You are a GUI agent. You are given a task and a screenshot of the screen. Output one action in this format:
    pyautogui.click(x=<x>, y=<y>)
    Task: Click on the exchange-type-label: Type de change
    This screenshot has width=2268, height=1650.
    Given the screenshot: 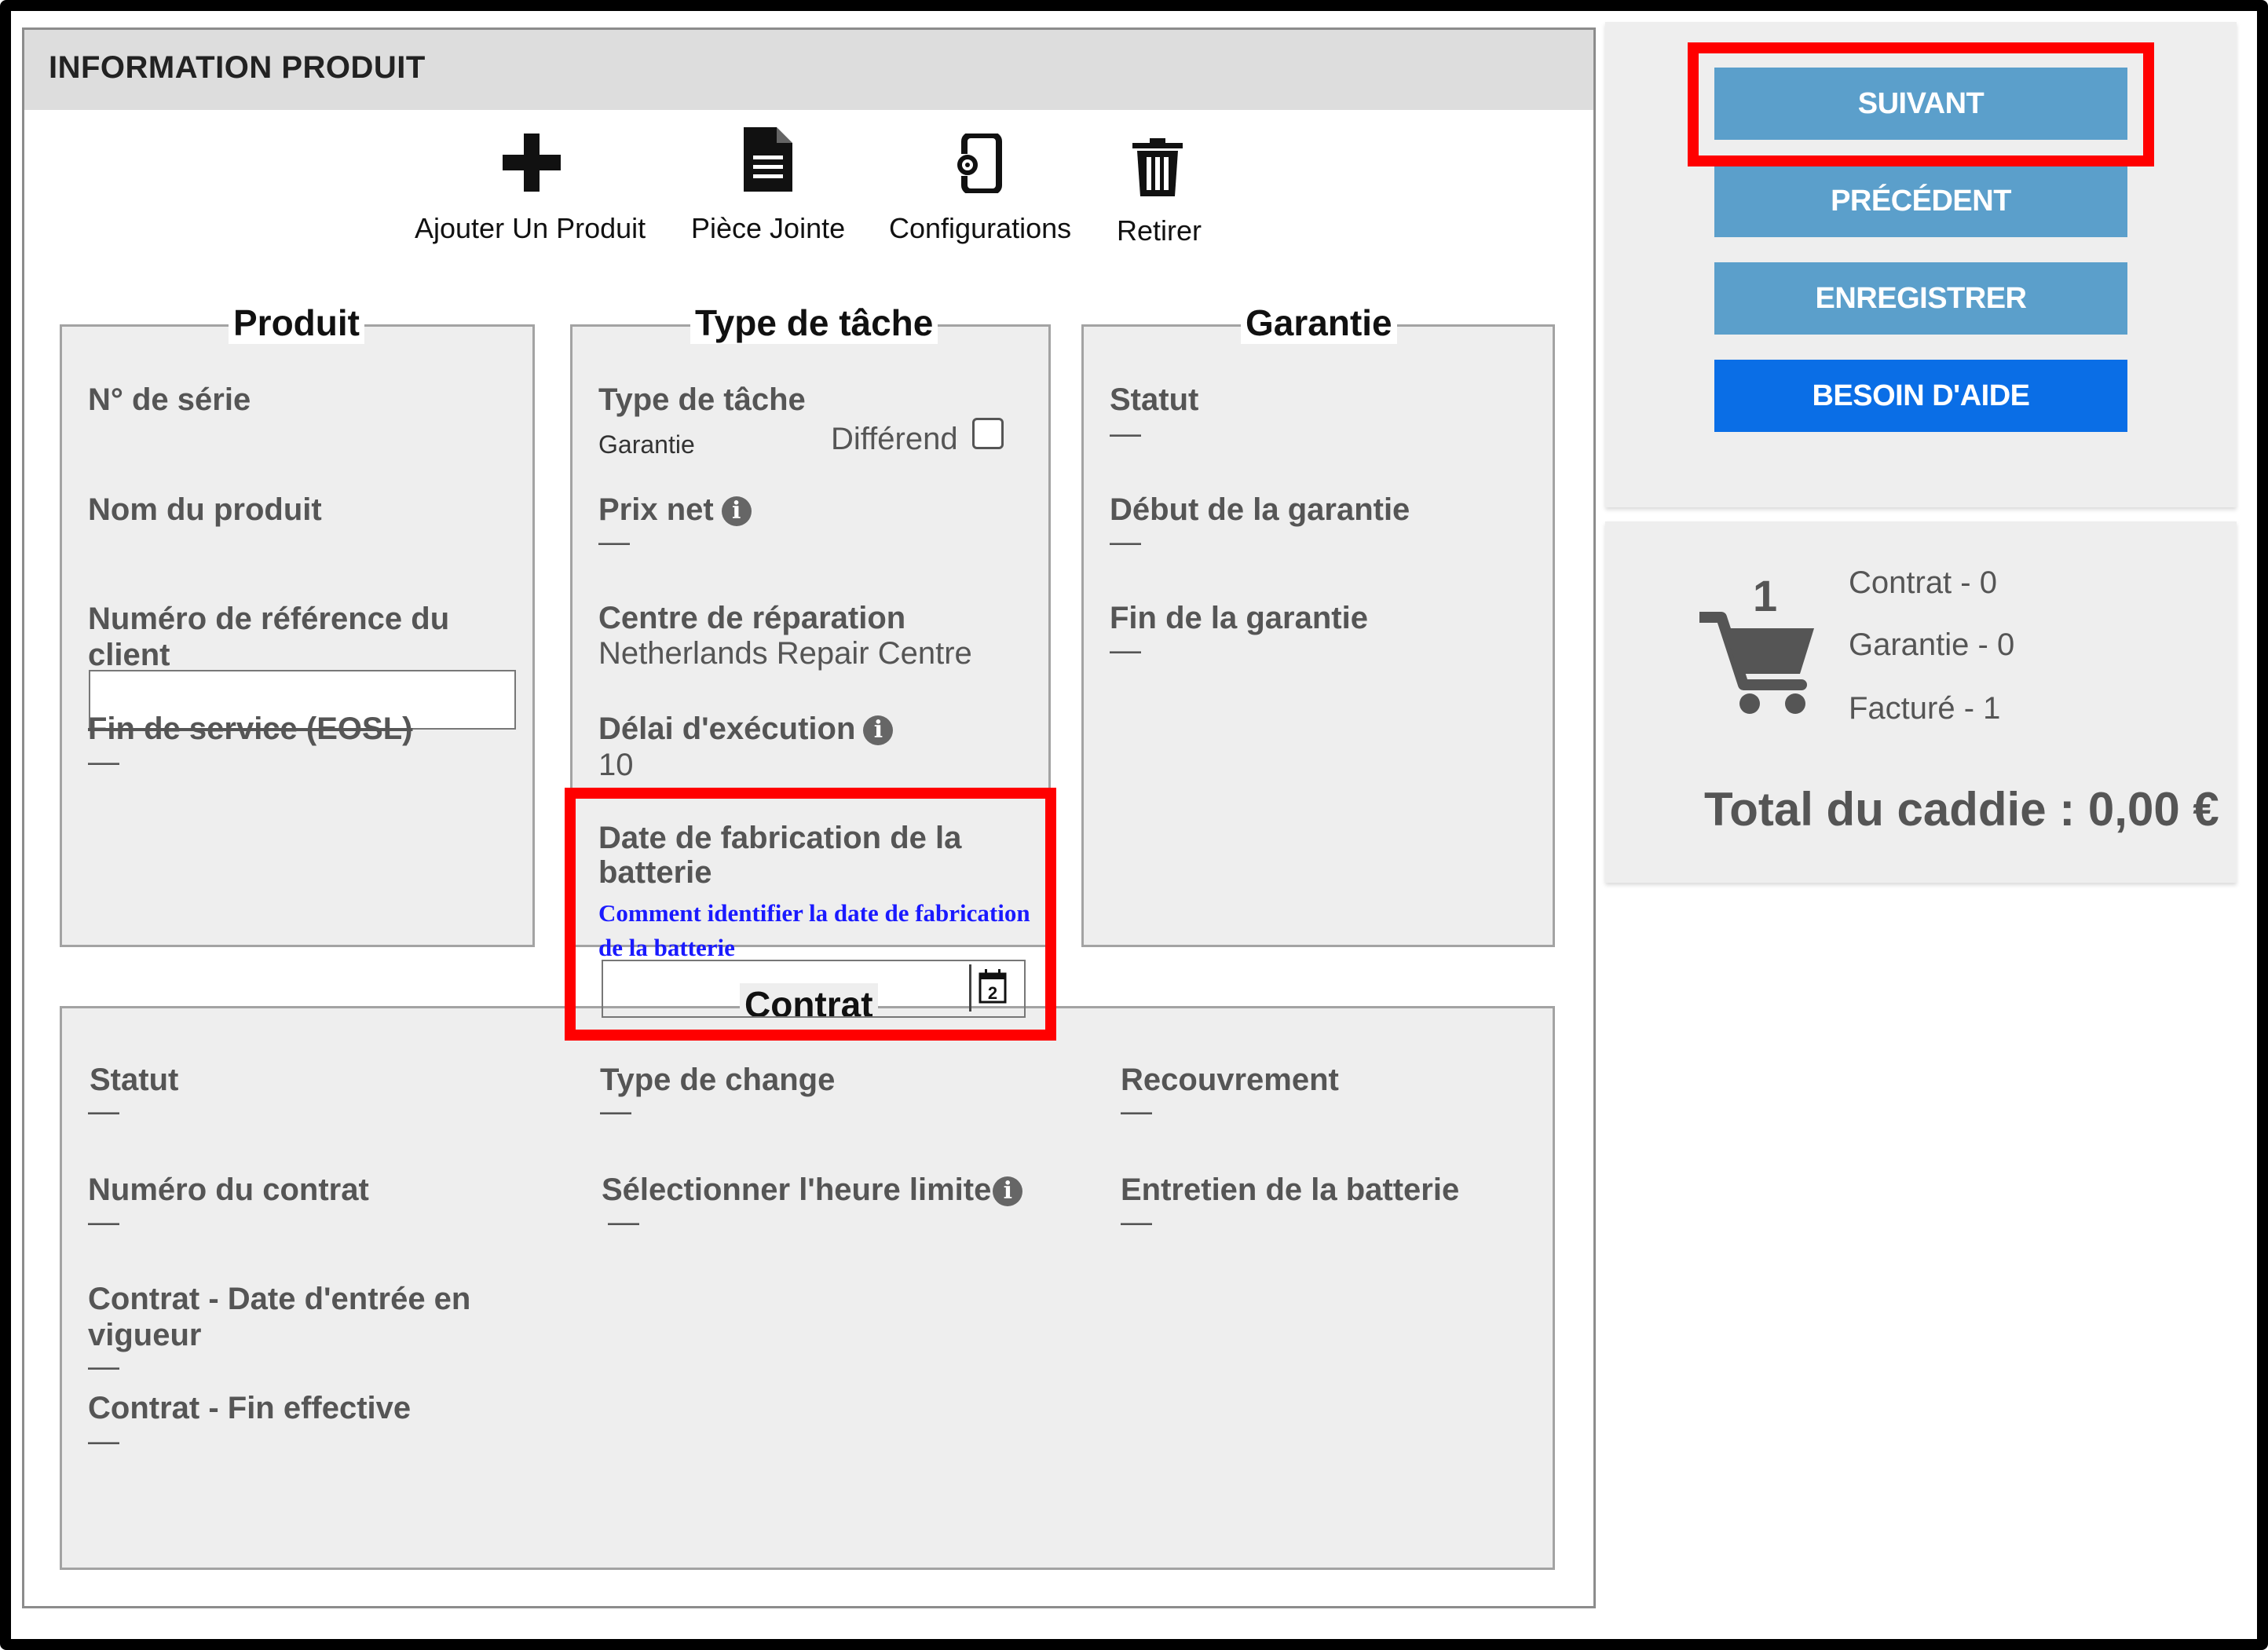 What is the action you would take?
    pyautogui.click(x=718, y=1080)
    